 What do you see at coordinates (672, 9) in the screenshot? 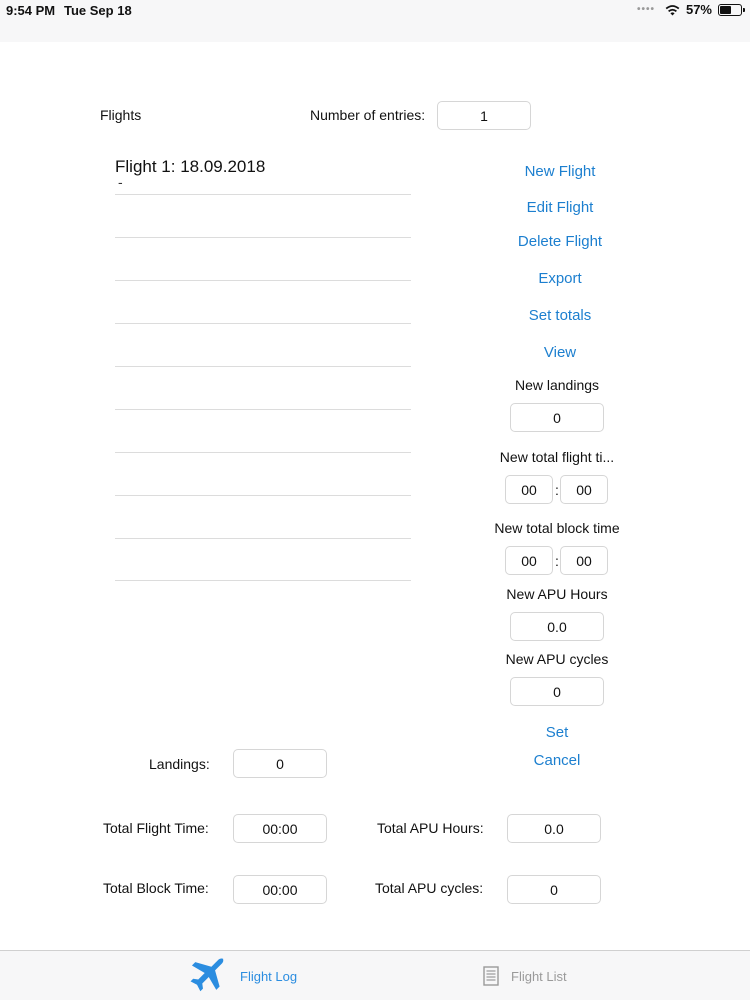
I see `wifi-icon` at bounding box center [672, 9].